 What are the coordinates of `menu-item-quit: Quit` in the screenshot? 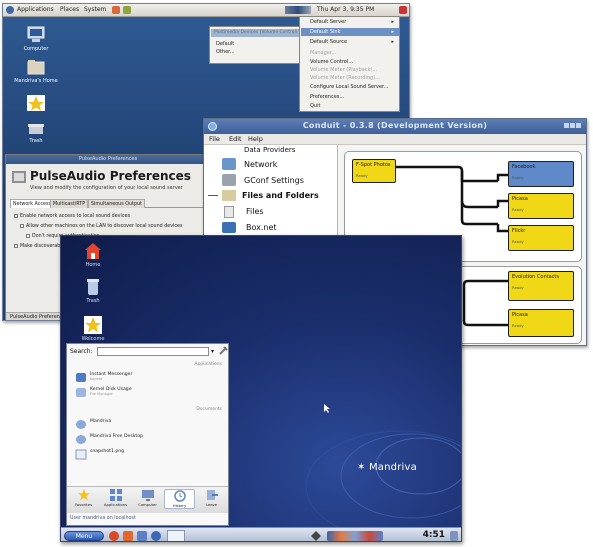 It's located at (315, 106).